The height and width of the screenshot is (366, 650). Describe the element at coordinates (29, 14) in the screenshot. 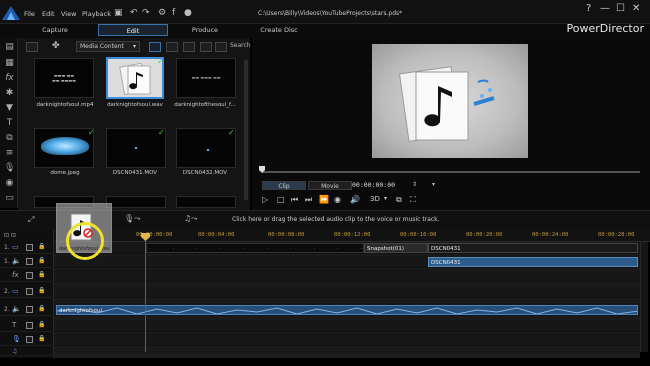

I see `menu-file: File` at that location.